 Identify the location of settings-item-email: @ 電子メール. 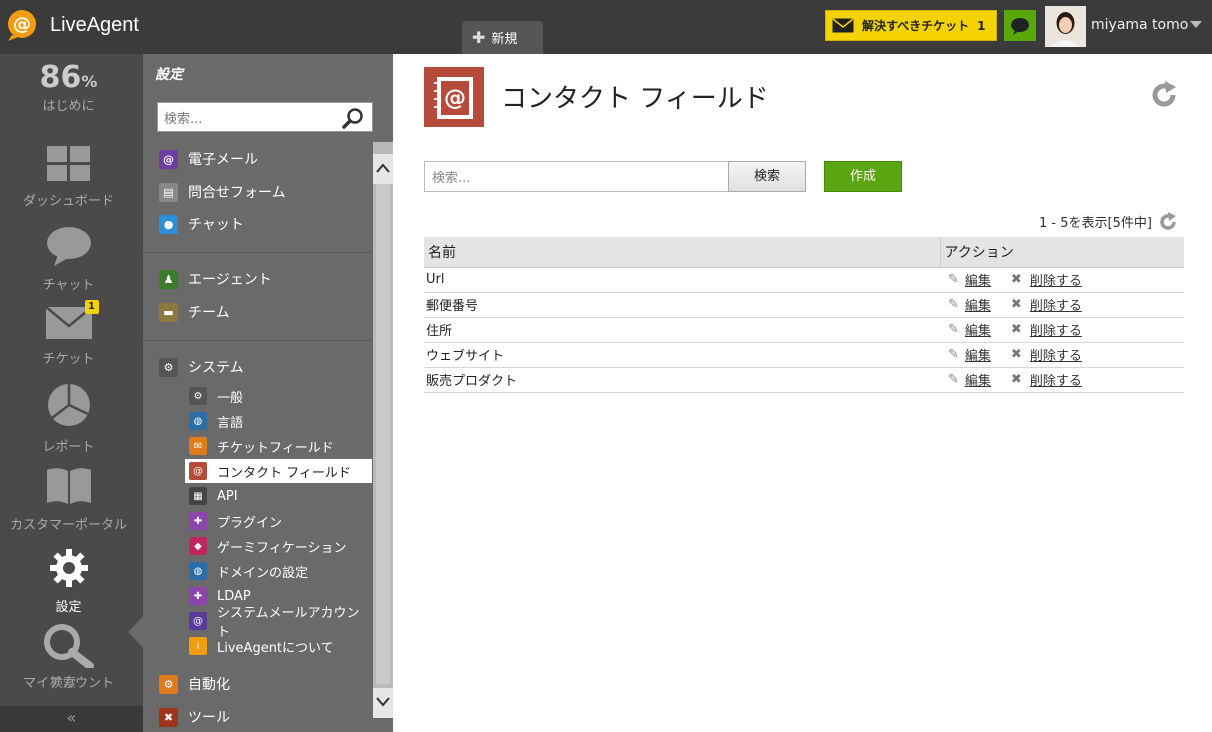
(208, 159).